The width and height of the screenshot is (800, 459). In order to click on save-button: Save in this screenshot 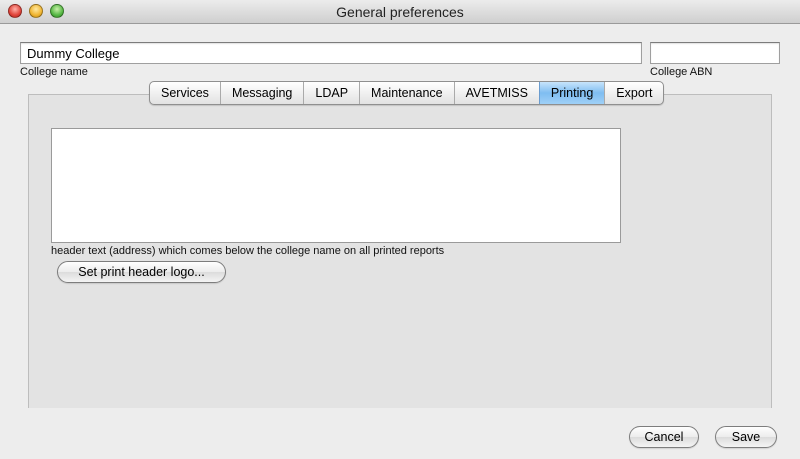, I will do `click(746, 437)`.